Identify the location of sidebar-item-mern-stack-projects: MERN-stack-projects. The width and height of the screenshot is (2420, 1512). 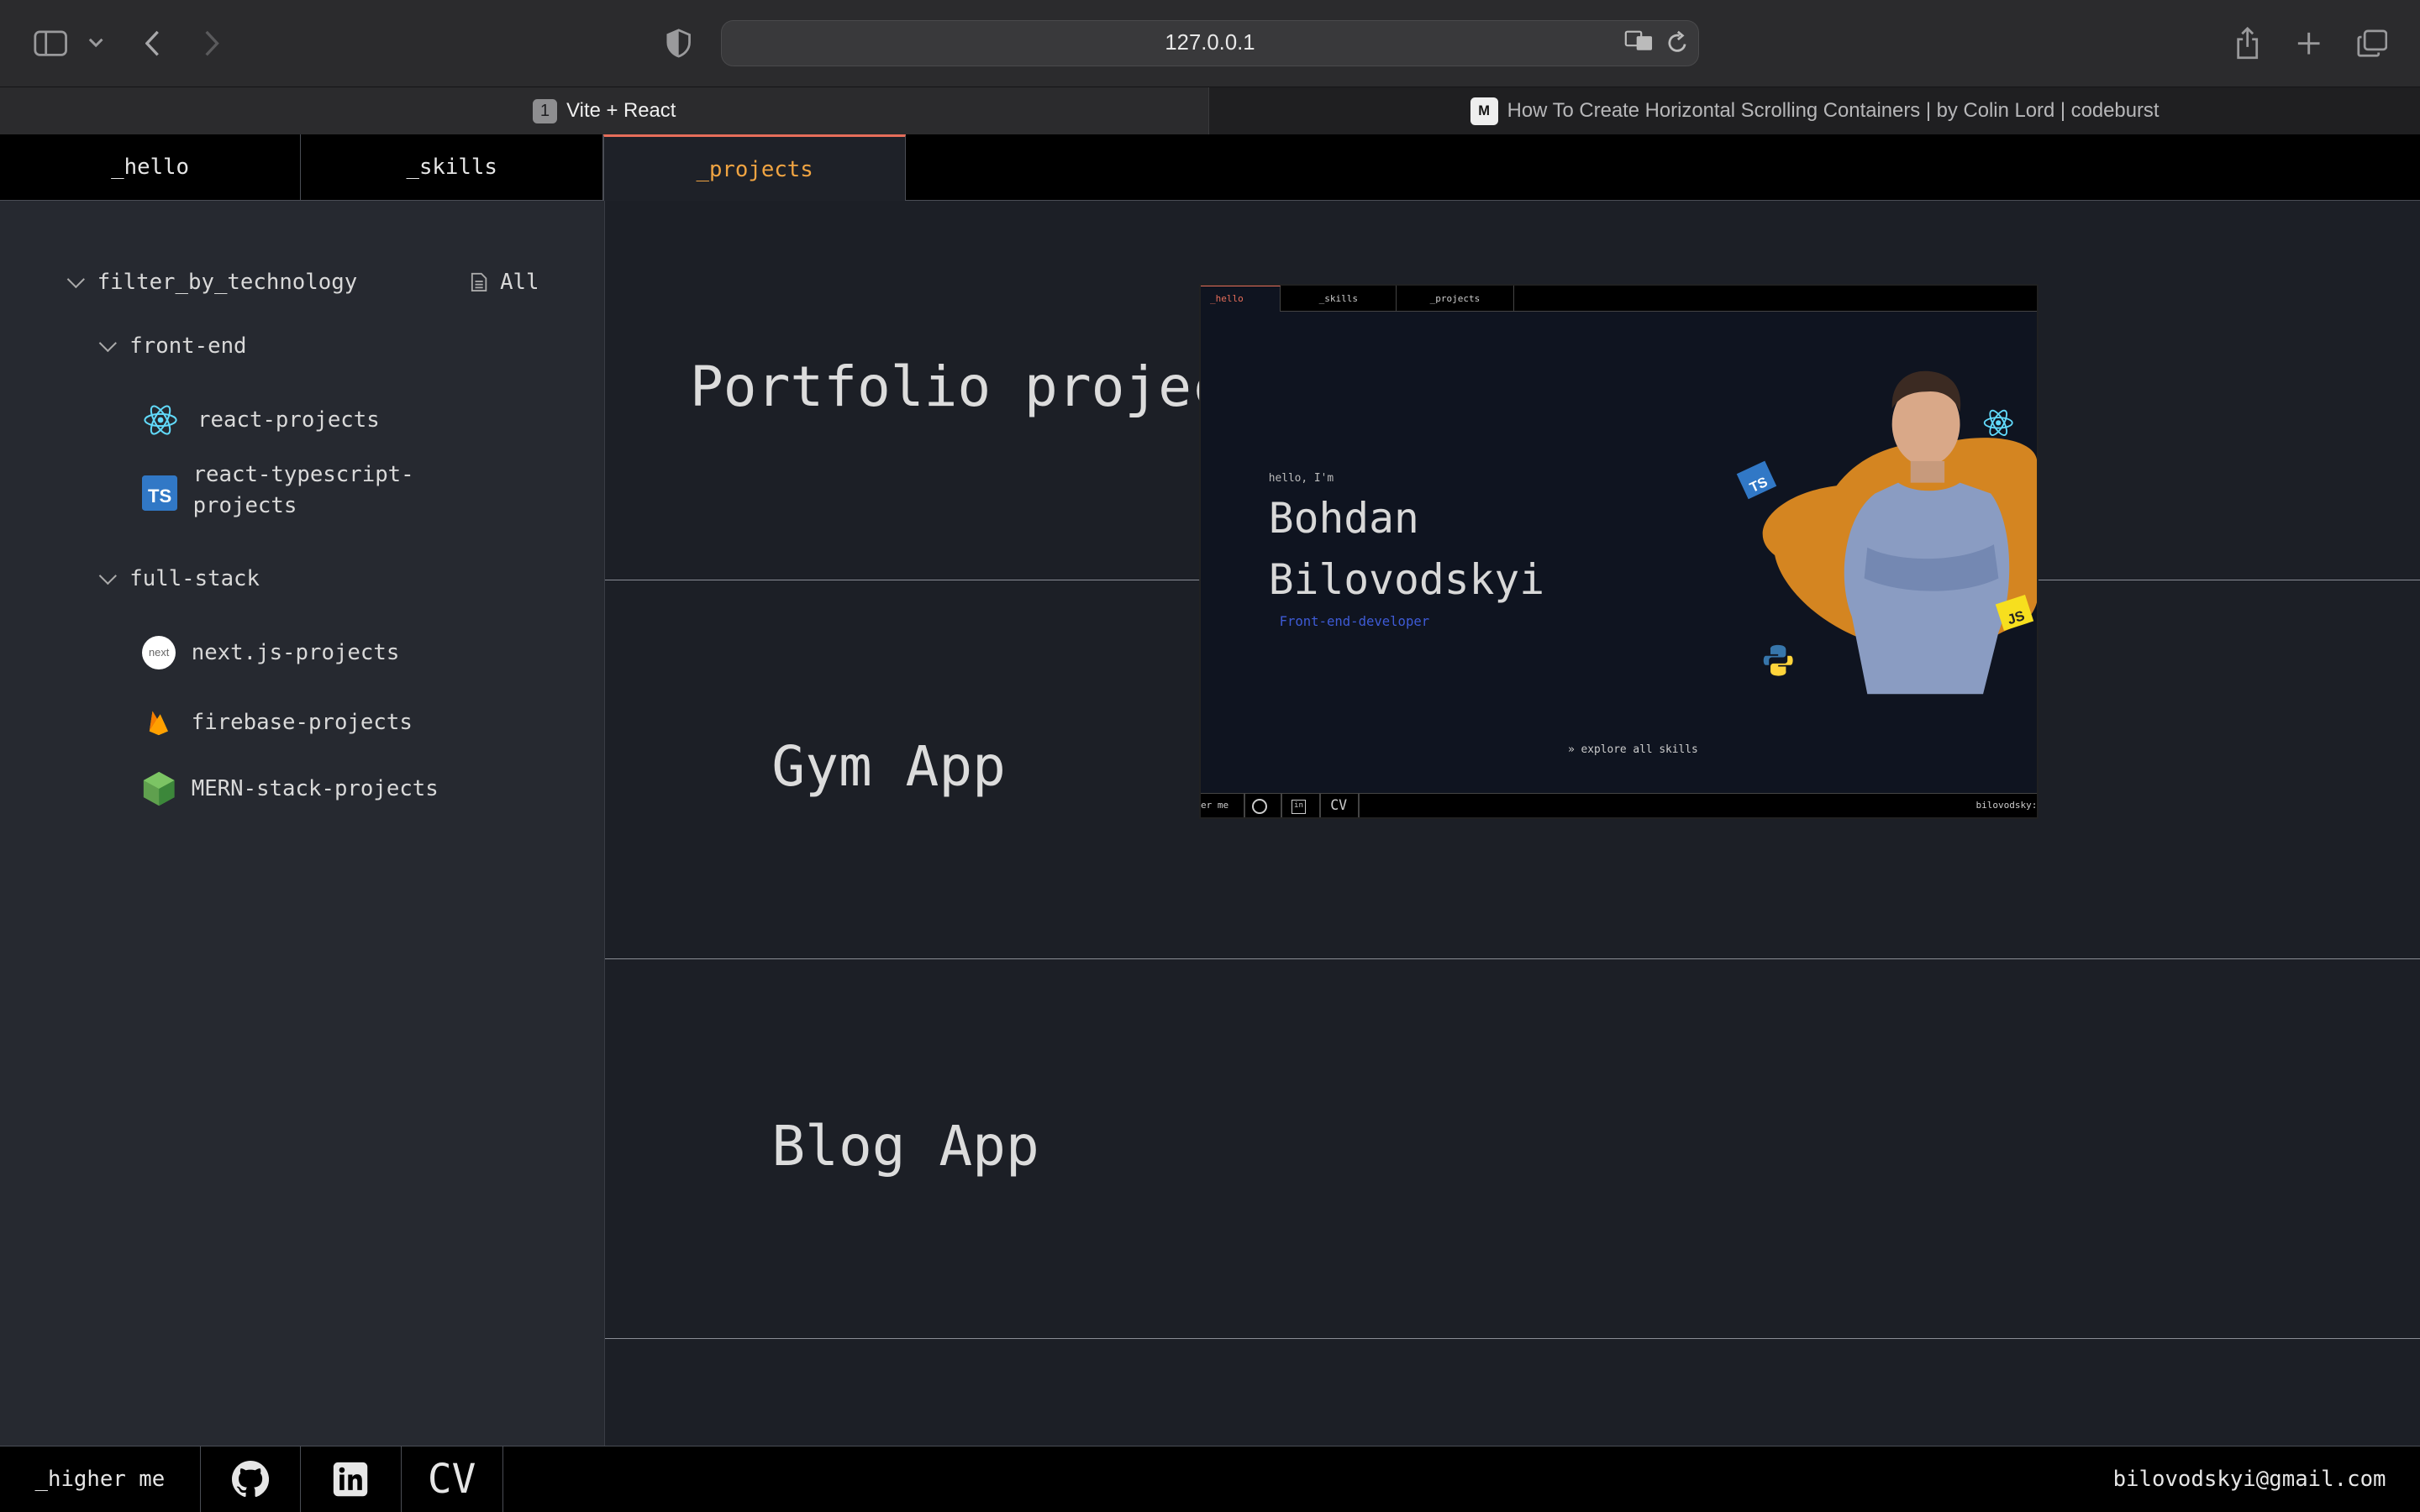
(291, 788).